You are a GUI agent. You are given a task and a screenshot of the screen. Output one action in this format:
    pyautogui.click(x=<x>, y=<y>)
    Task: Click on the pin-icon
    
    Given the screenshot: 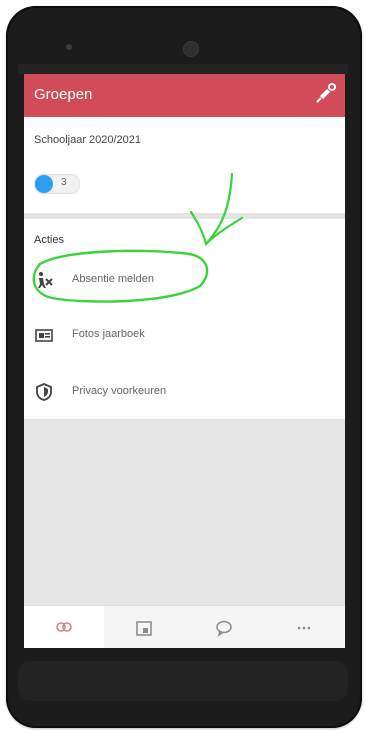 What is the action you would take?
    pyautogui.click(x=326, y=93)
    